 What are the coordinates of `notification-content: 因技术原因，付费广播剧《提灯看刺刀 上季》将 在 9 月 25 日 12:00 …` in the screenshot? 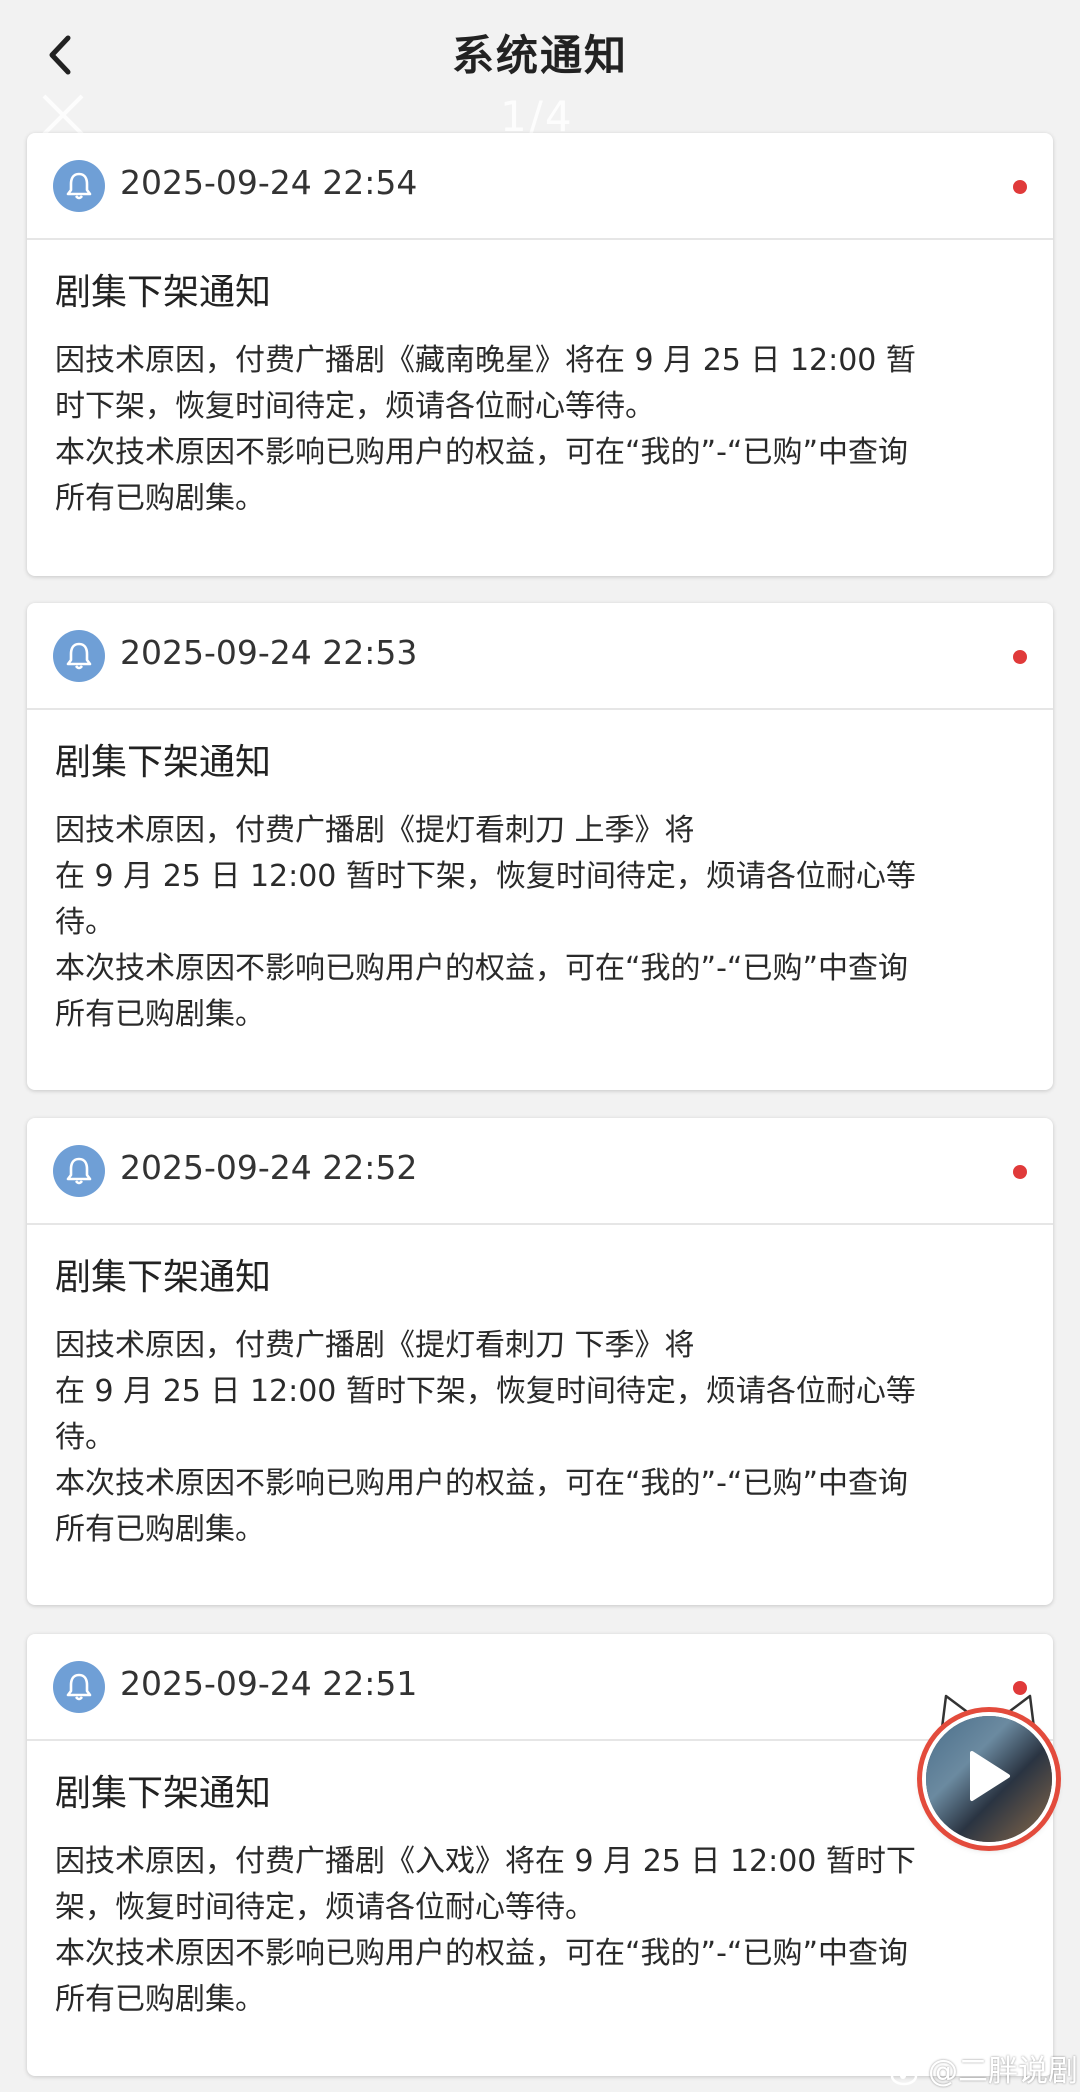 It's located at (539, 923).